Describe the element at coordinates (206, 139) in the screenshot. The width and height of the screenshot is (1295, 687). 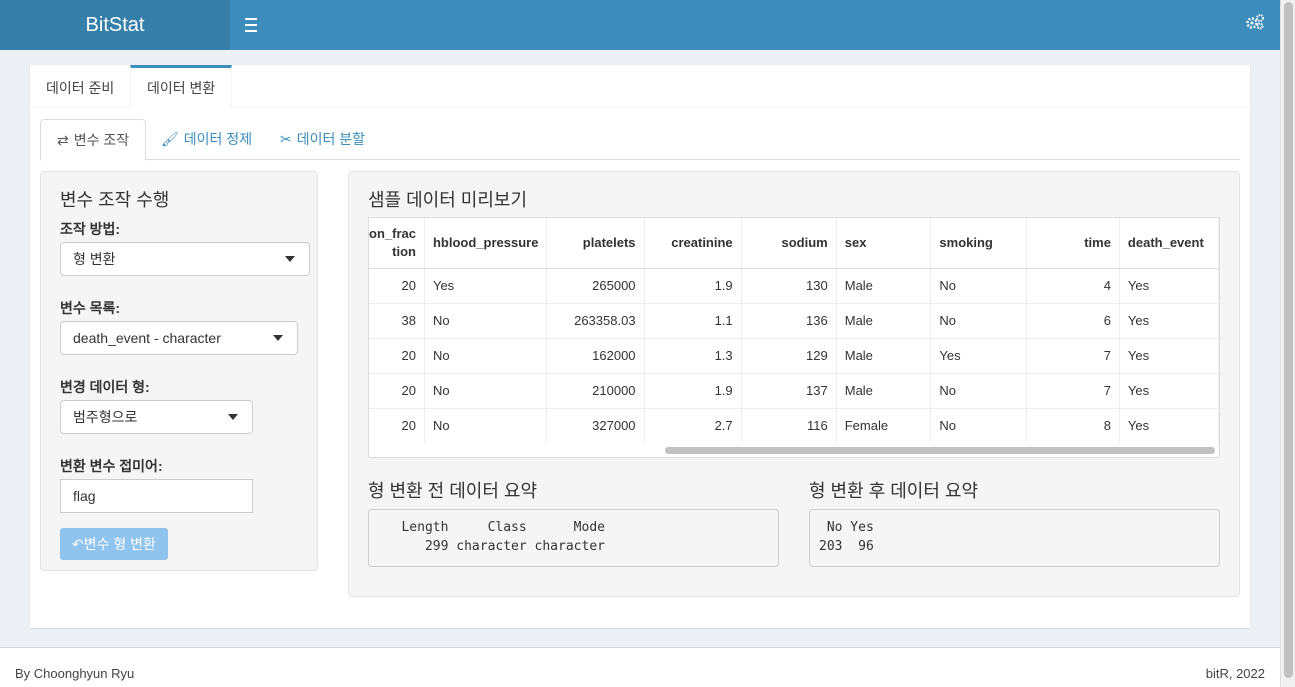
I see `tab-data-cleaning: 🖌 데이터 정제` at that location.